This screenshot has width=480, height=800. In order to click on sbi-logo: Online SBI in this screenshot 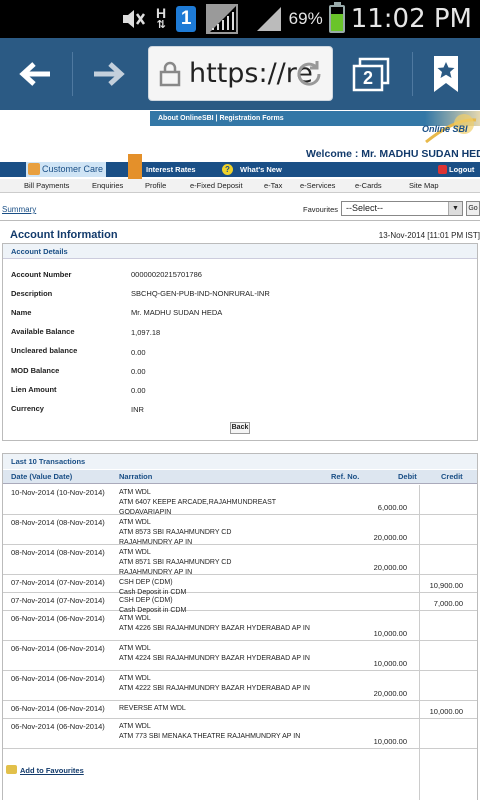, I will do `click(447, 130)`.